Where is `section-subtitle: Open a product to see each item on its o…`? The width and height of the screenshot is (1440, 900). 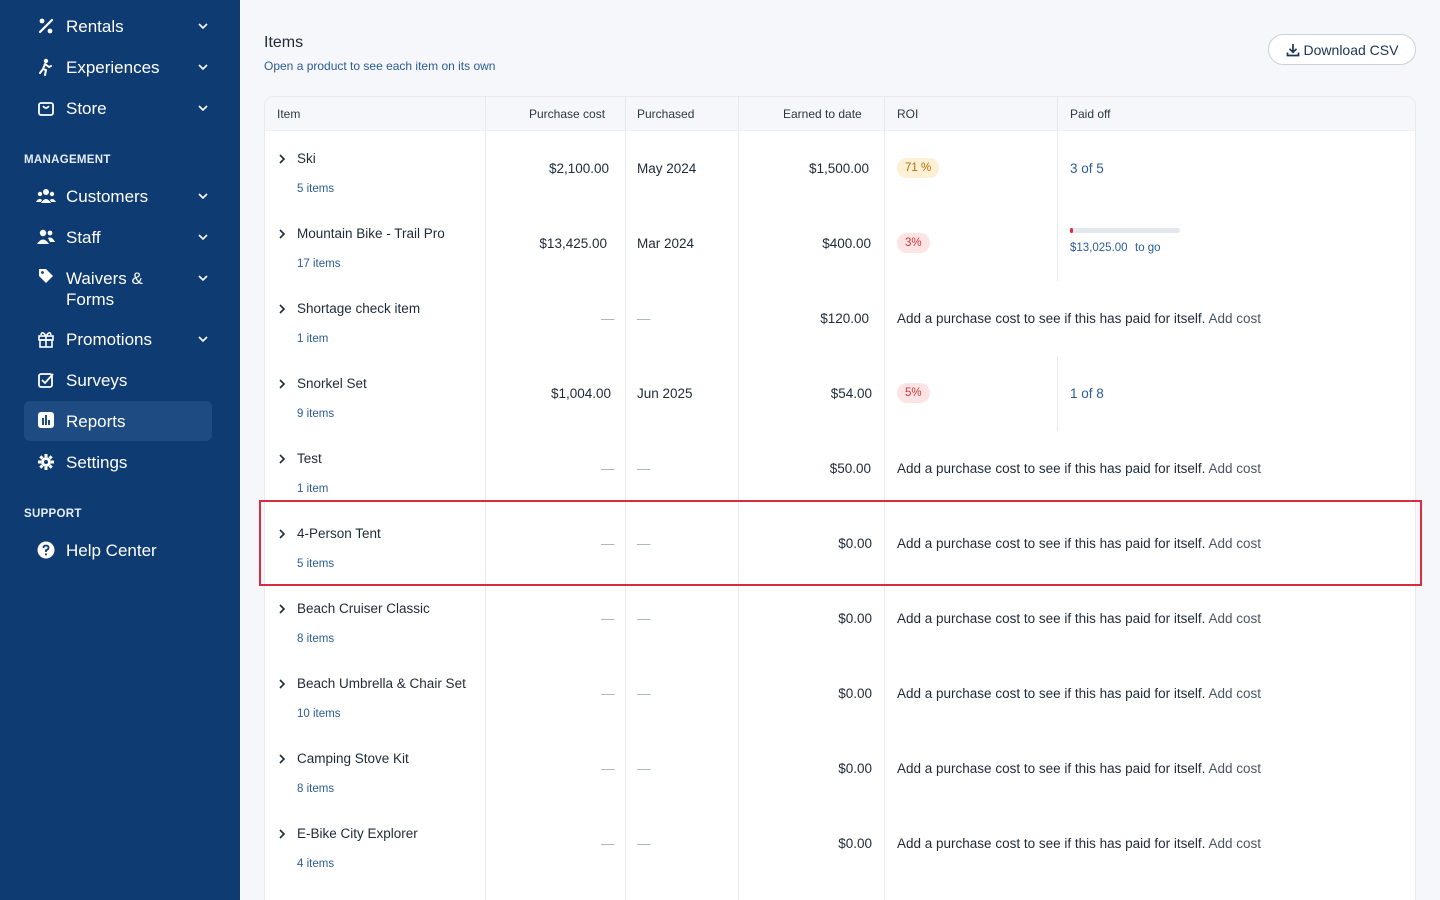 section-subtitle: Open a product to see each item on its o… is located at coordinates (380, 66).